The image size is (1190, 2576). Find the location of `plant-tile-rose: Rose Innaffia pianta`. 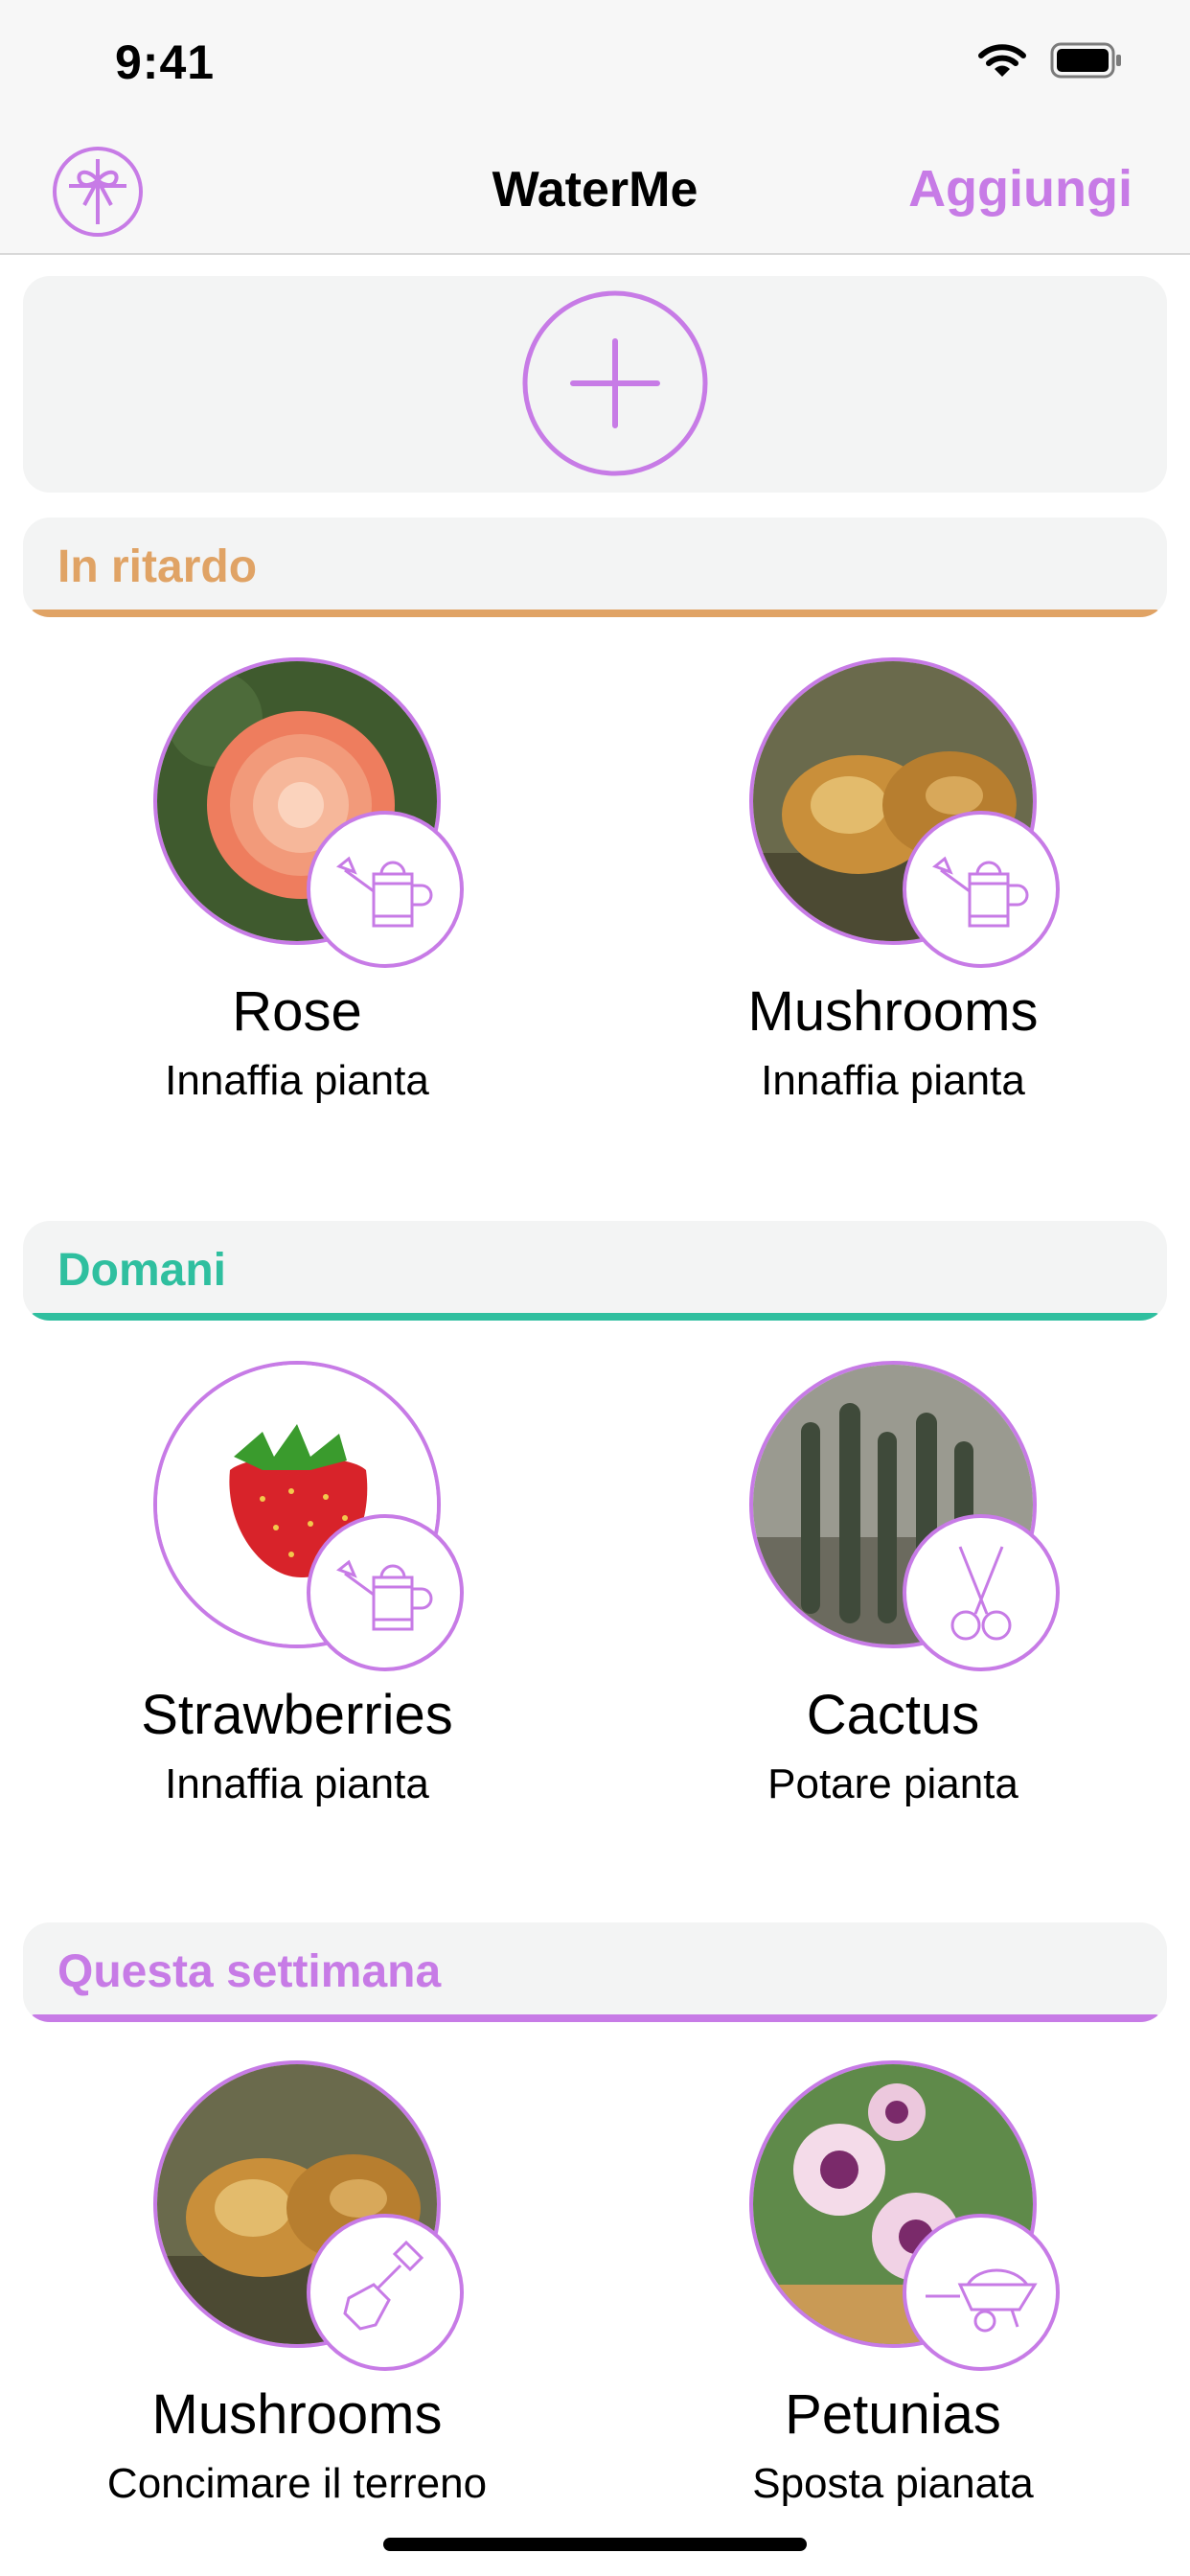

plant-tile-rose: Rose Innaffia pianta is located at coordinates (297, 881).